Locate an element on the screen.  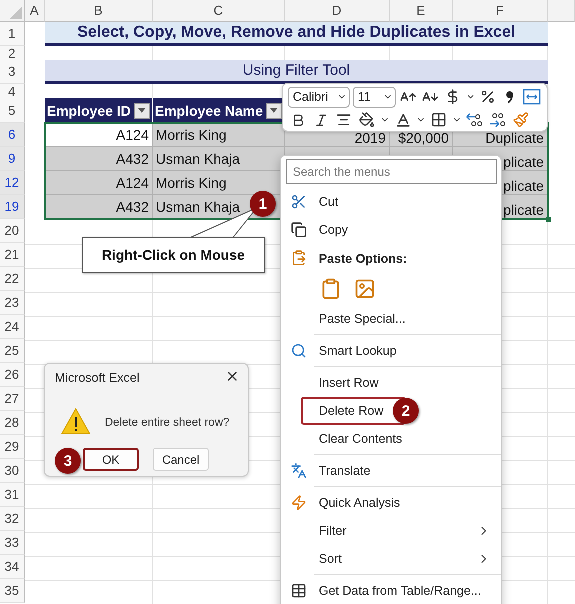
triangle-icon is located at coordinates (16, 13).